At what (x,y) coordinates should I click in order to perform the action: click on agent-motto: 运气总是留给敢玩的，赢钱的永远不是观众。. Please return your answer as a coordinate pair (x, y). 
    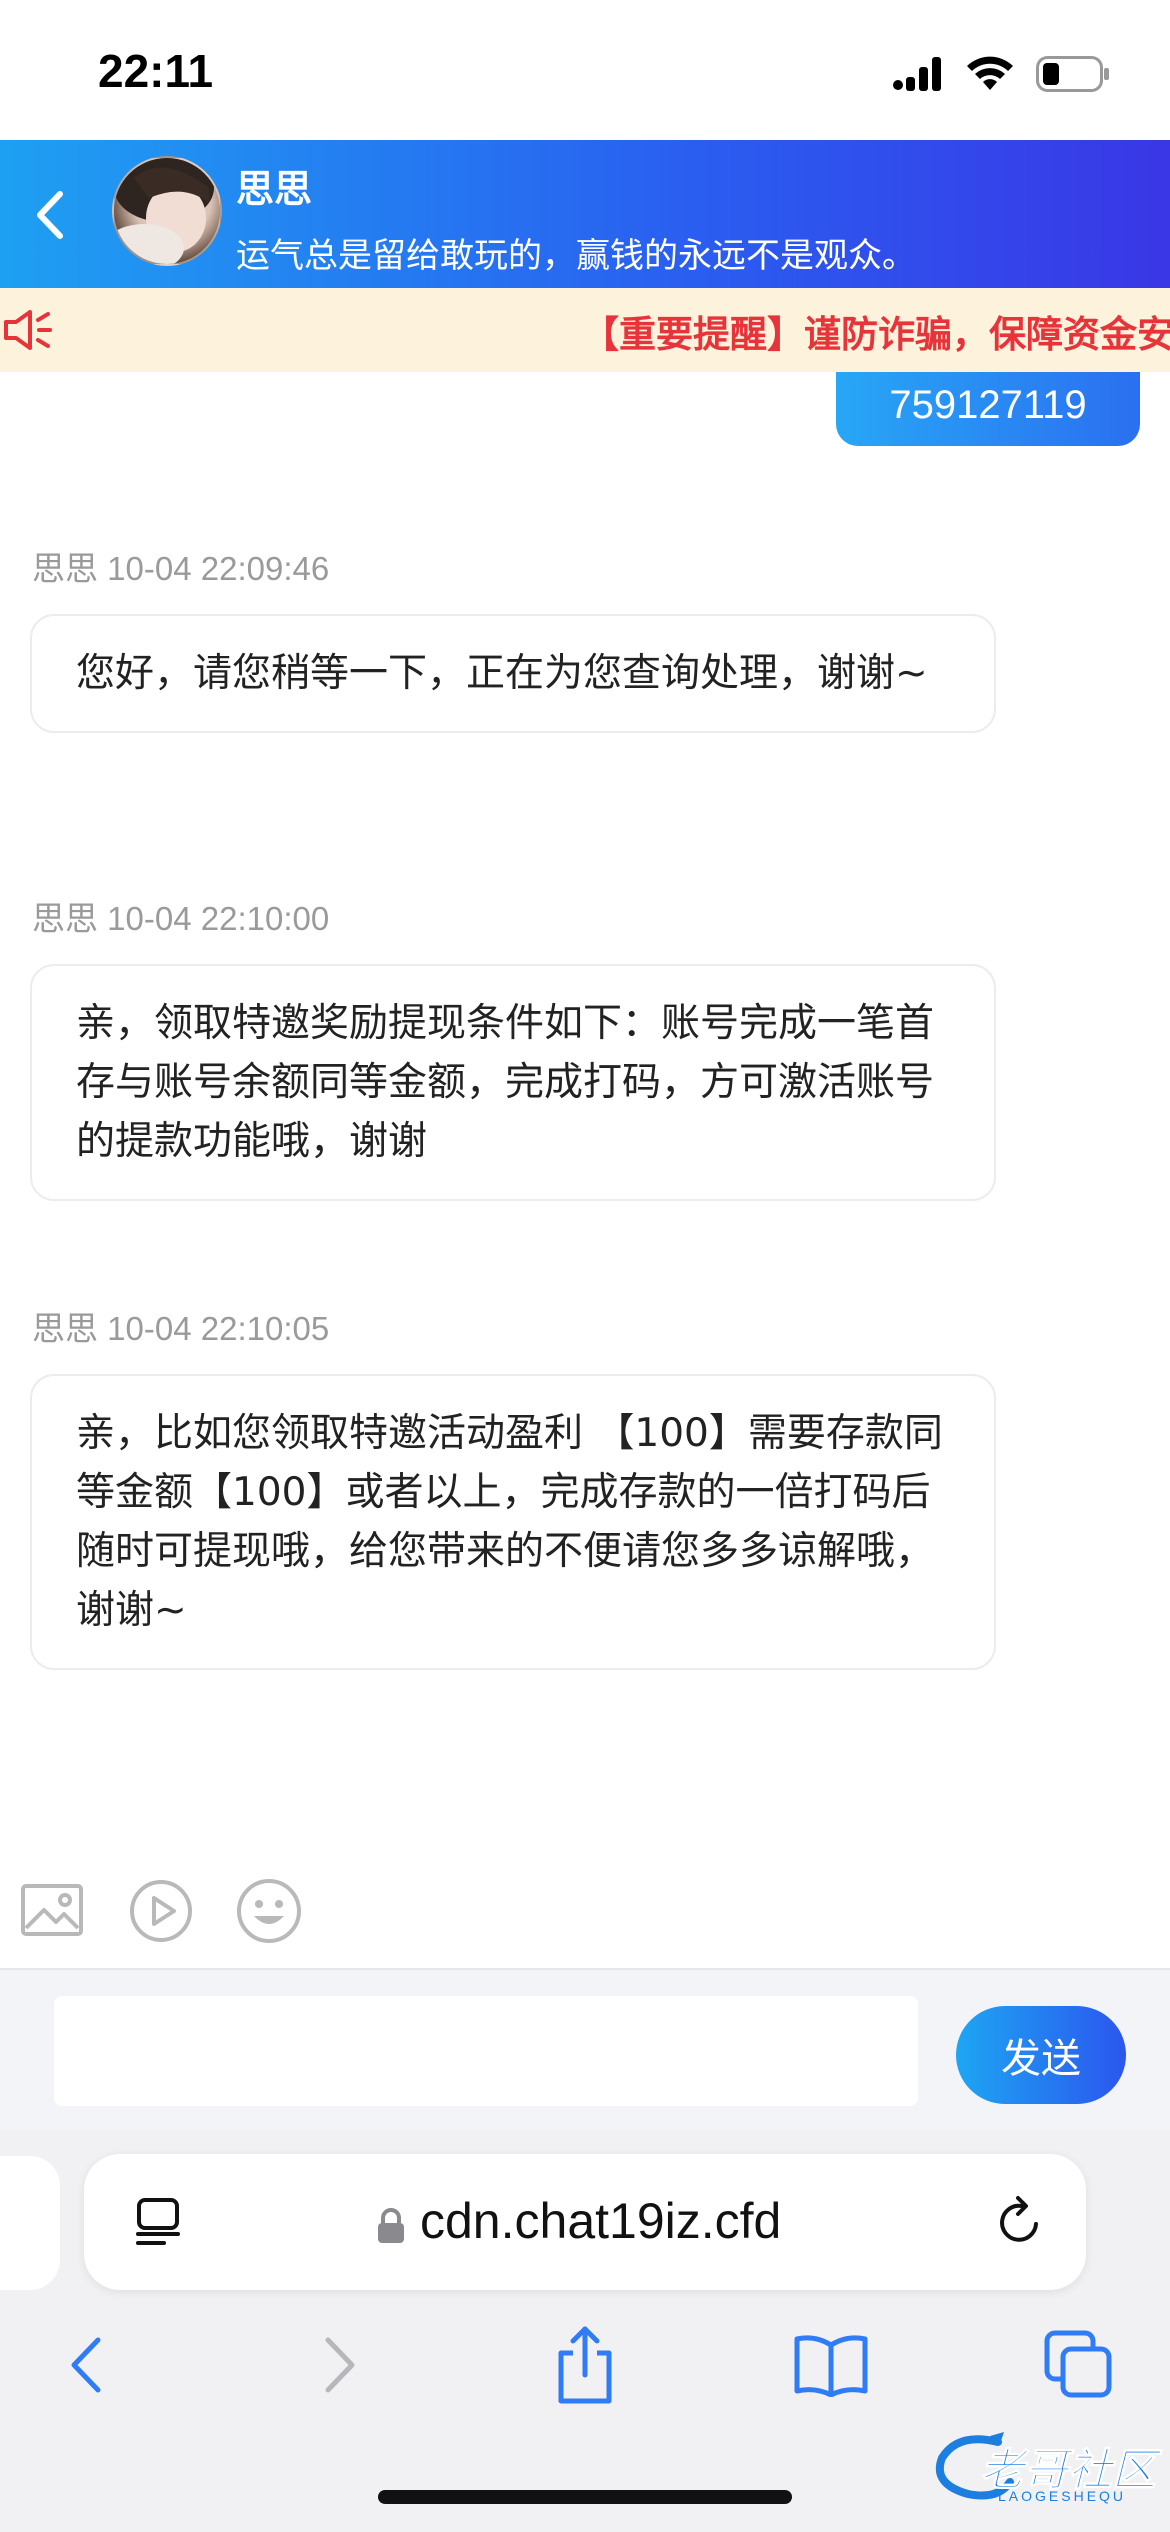
    Looking at the image, I should click on (576, 256).